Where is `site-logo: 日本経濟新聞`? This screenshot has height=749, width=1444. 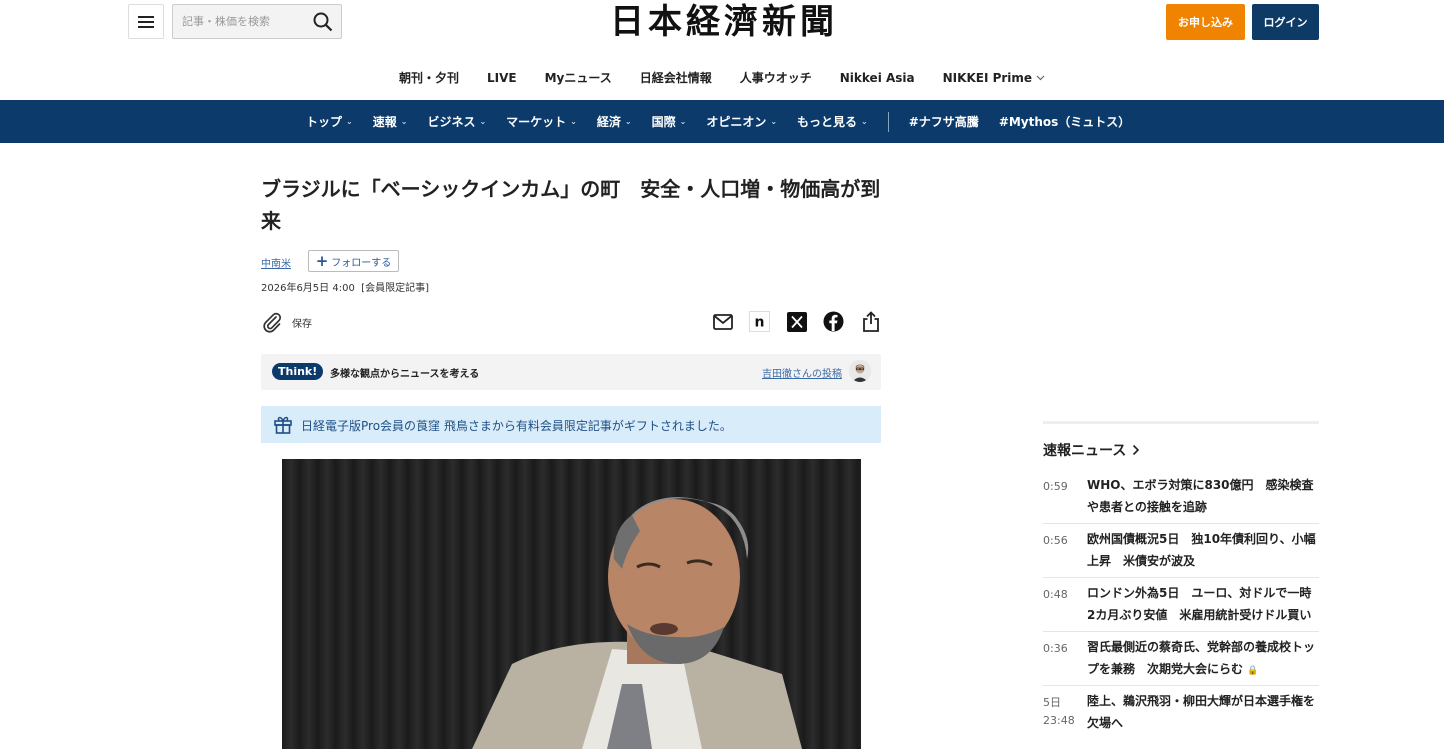
site-logo: 日本経濟新聞 is located at coordinates (724, 22).